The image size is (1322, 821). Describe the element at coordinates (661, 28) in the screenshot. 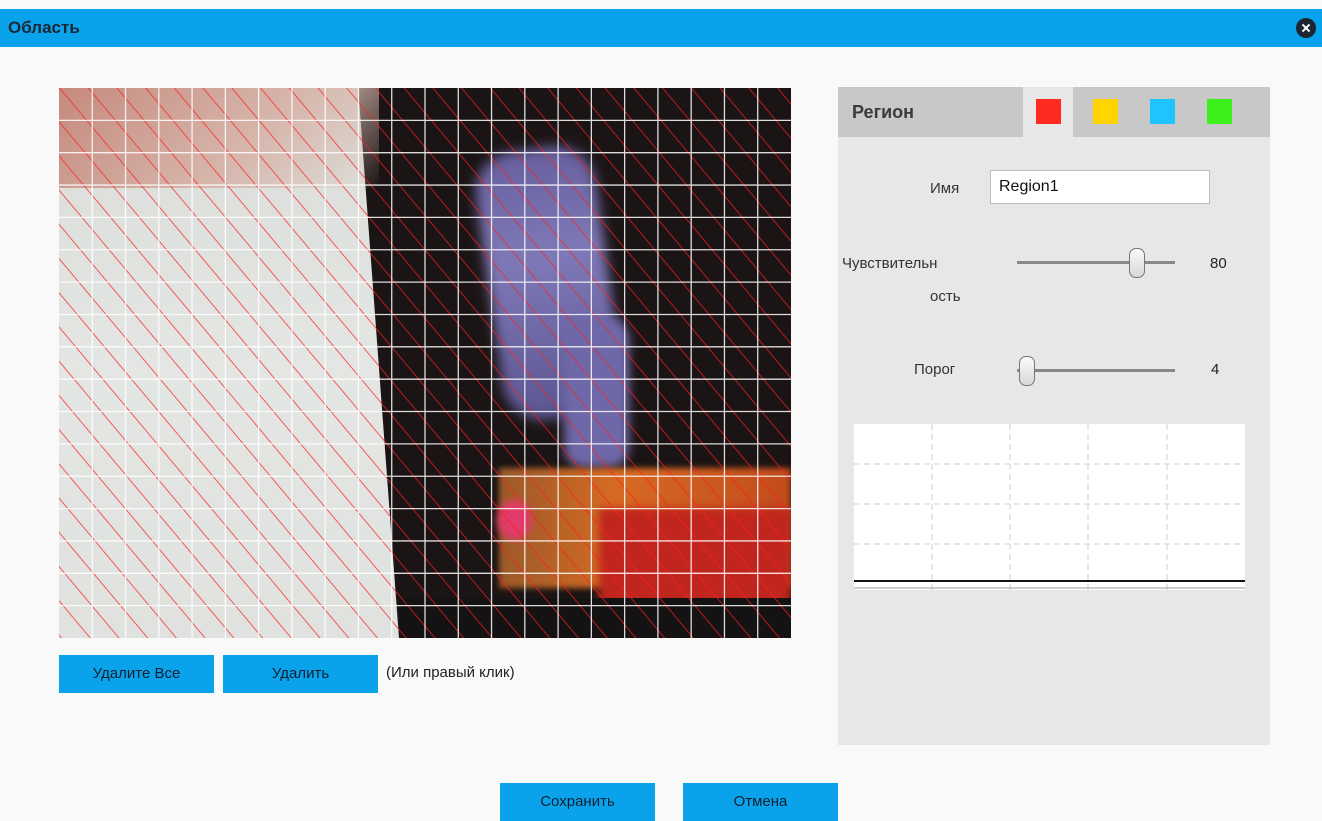

I see `title-bar: Область` at that location.